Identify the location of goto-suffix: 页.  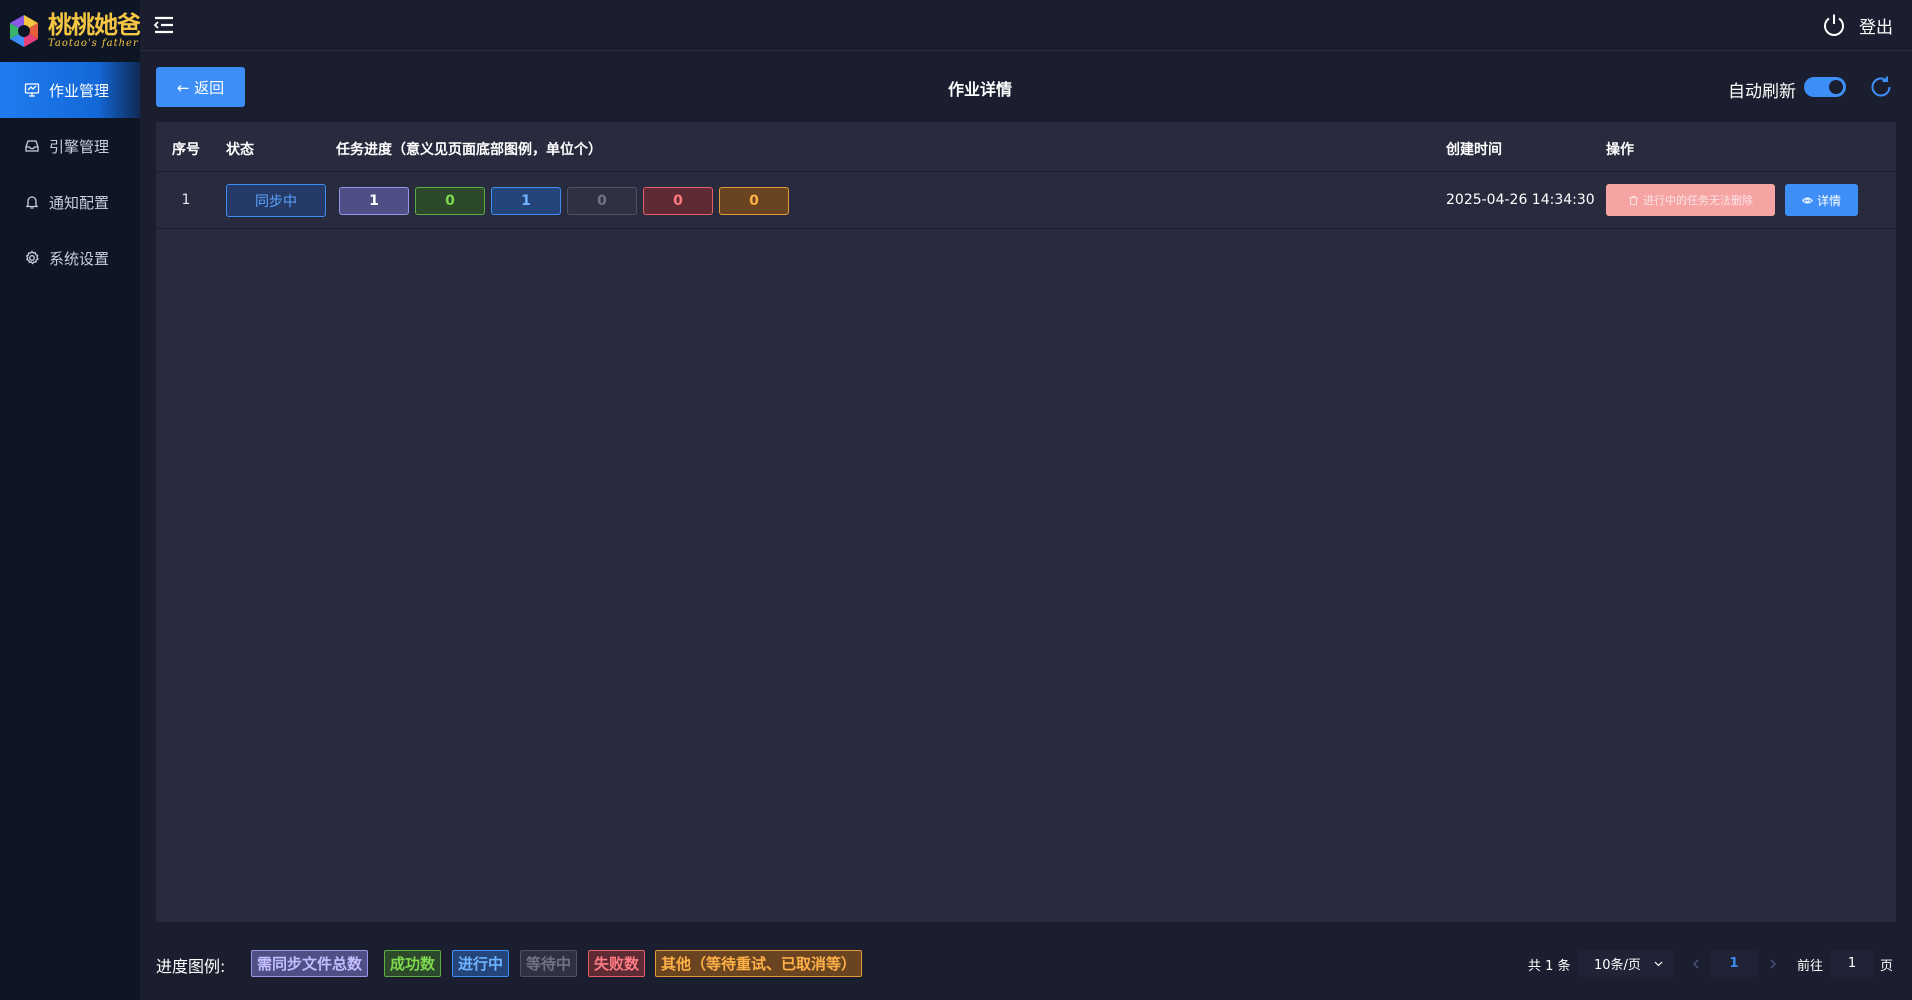
(1887, 966).